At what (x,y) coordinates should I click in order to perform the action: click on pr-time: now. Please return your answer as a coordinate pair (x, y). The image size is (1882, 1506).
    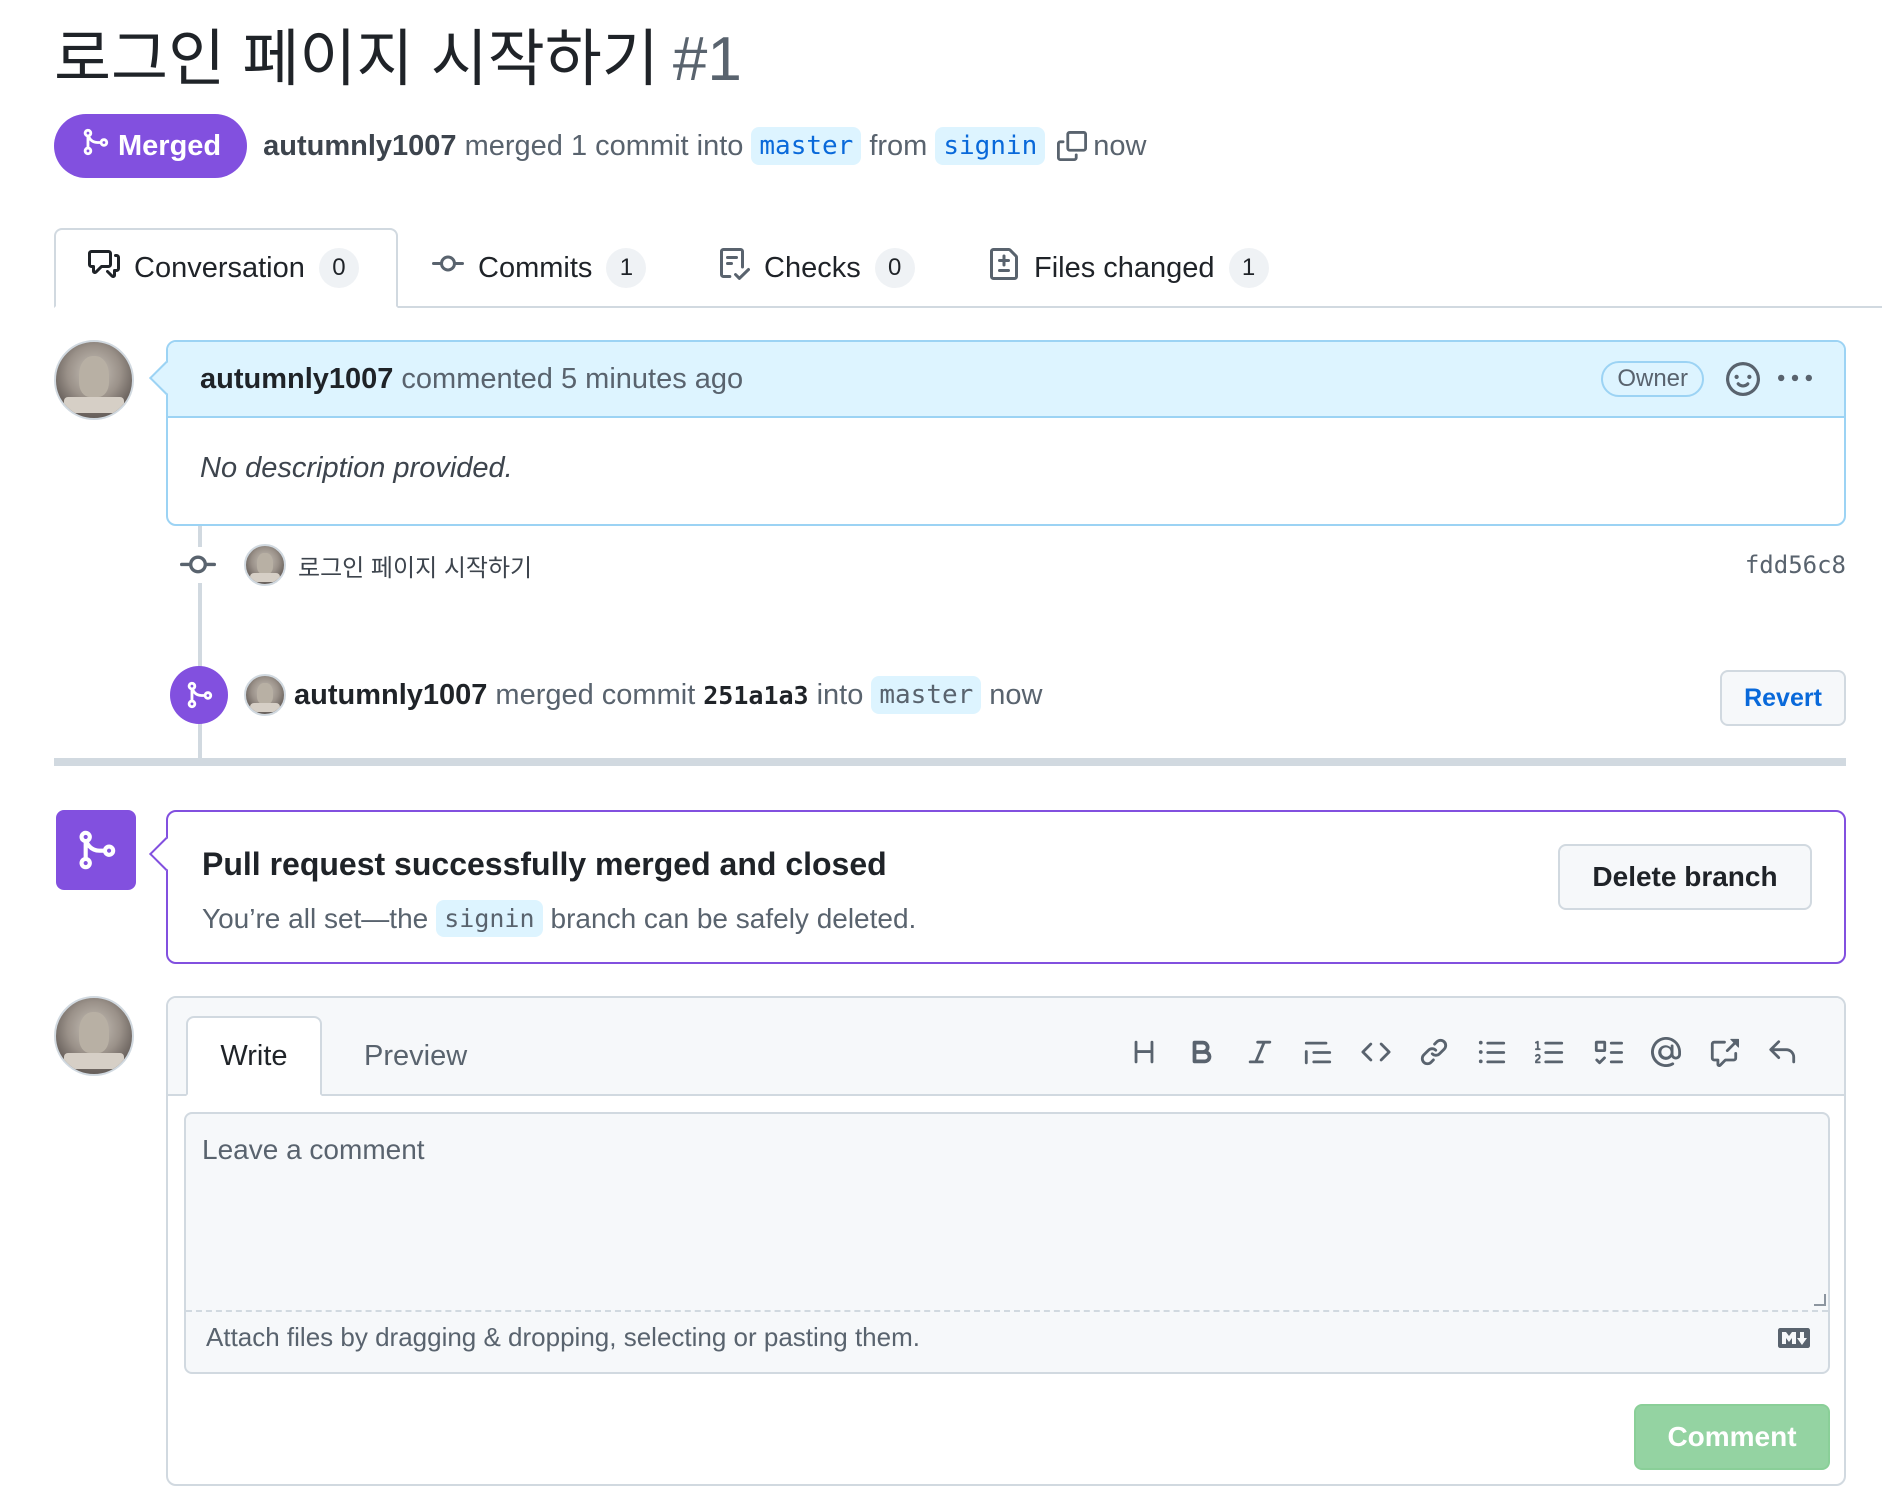
    Looking at the image, I should click on (1120, 145).